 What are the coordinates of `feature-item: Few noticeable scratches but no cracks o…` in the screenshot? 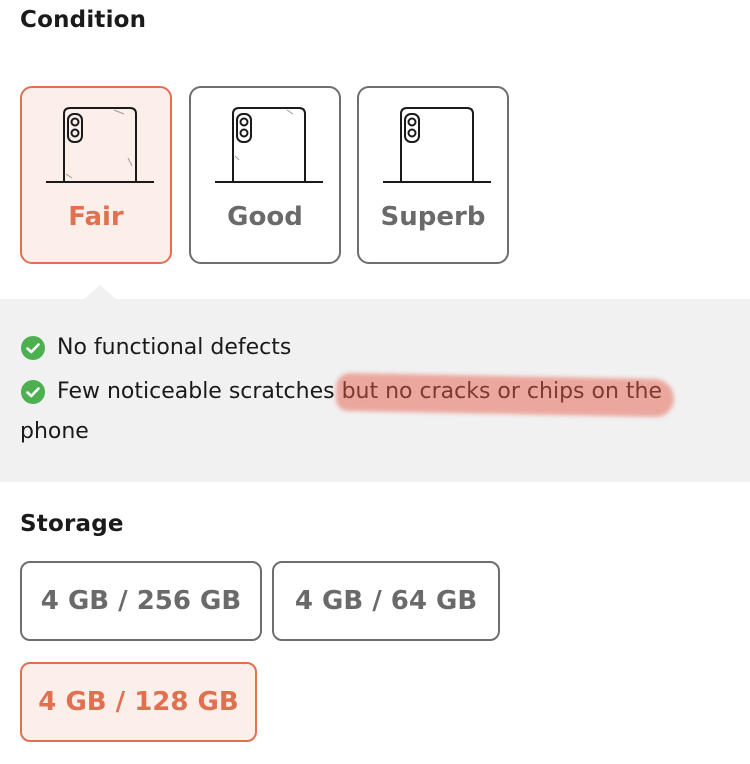 It's located at (379, 412).